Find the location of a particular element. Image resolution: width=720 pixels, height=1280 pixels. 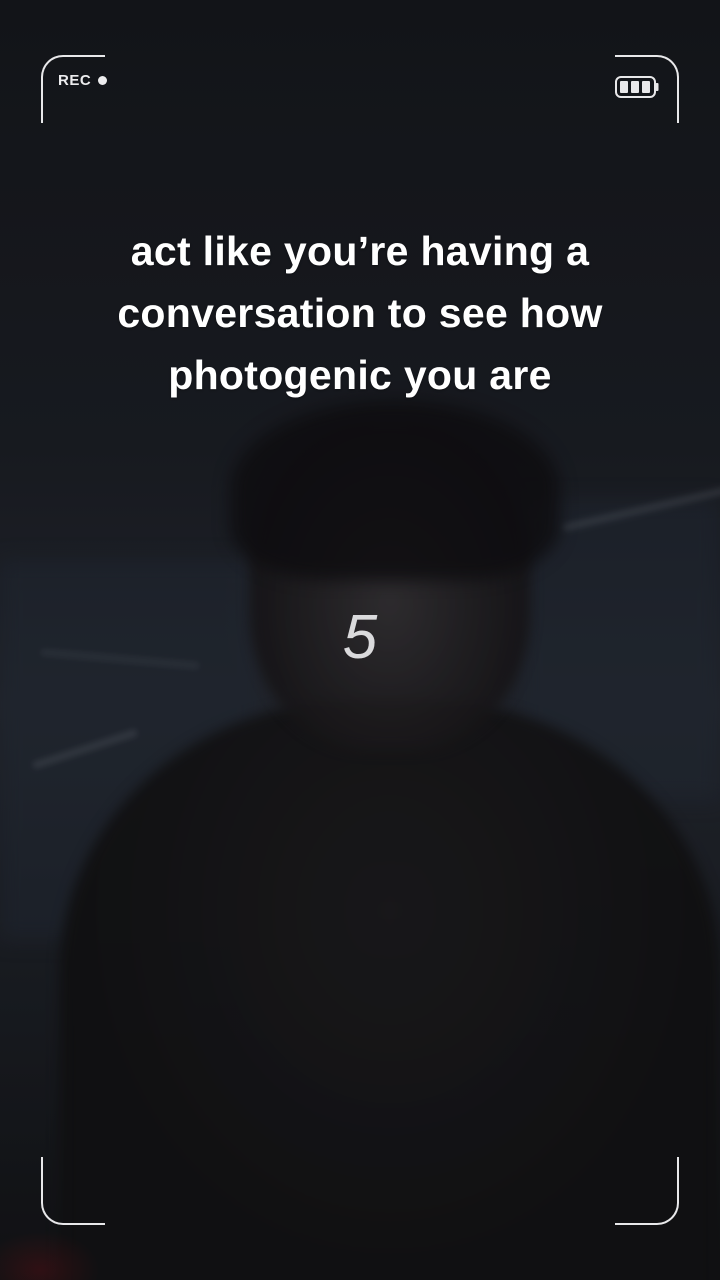

viewfinder-corner-bottom-right is located at coordinates (647, 1191).